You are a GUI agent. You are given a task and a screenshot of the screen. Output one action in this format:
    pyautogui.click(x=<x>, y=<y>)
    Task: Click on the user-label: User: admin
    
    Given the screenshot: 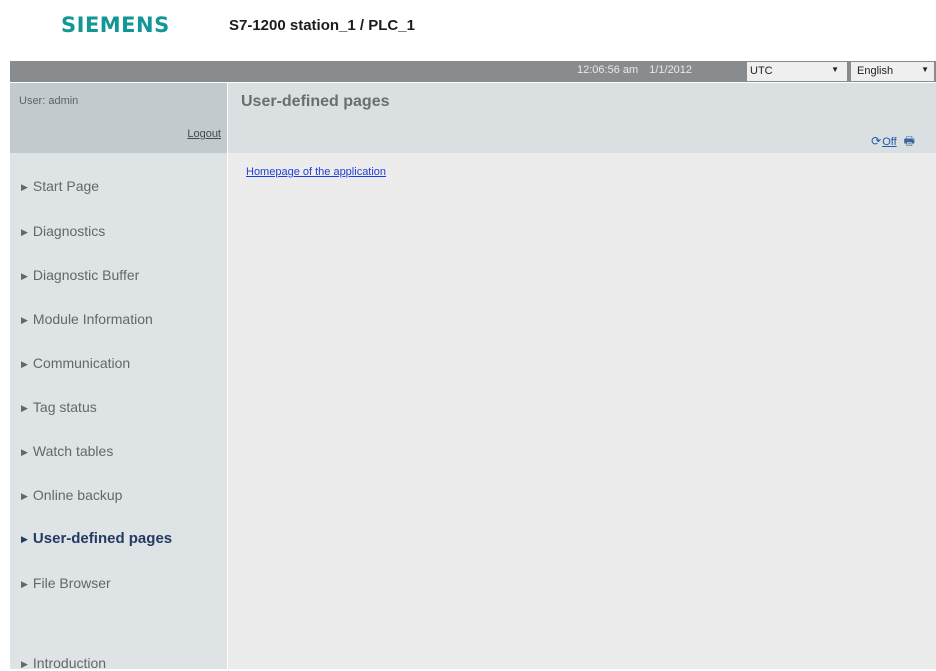 What is the action you would take?
    pyautogui.click(x=49, y=101)
    